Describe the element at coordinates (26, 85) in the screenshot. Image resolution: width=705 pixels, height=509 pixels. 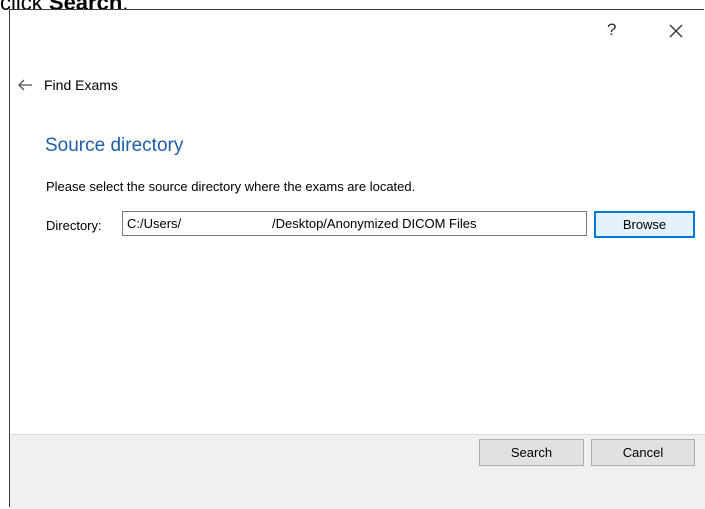
I see `back-arrow-icon` at that location.